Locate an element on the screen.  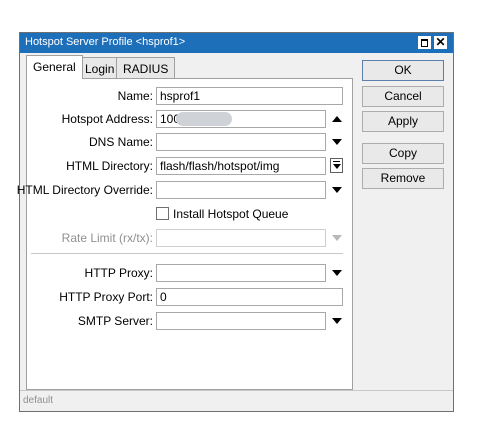
hotspot-address-label: Hotspot Address: is located at coordinates (107, 119).